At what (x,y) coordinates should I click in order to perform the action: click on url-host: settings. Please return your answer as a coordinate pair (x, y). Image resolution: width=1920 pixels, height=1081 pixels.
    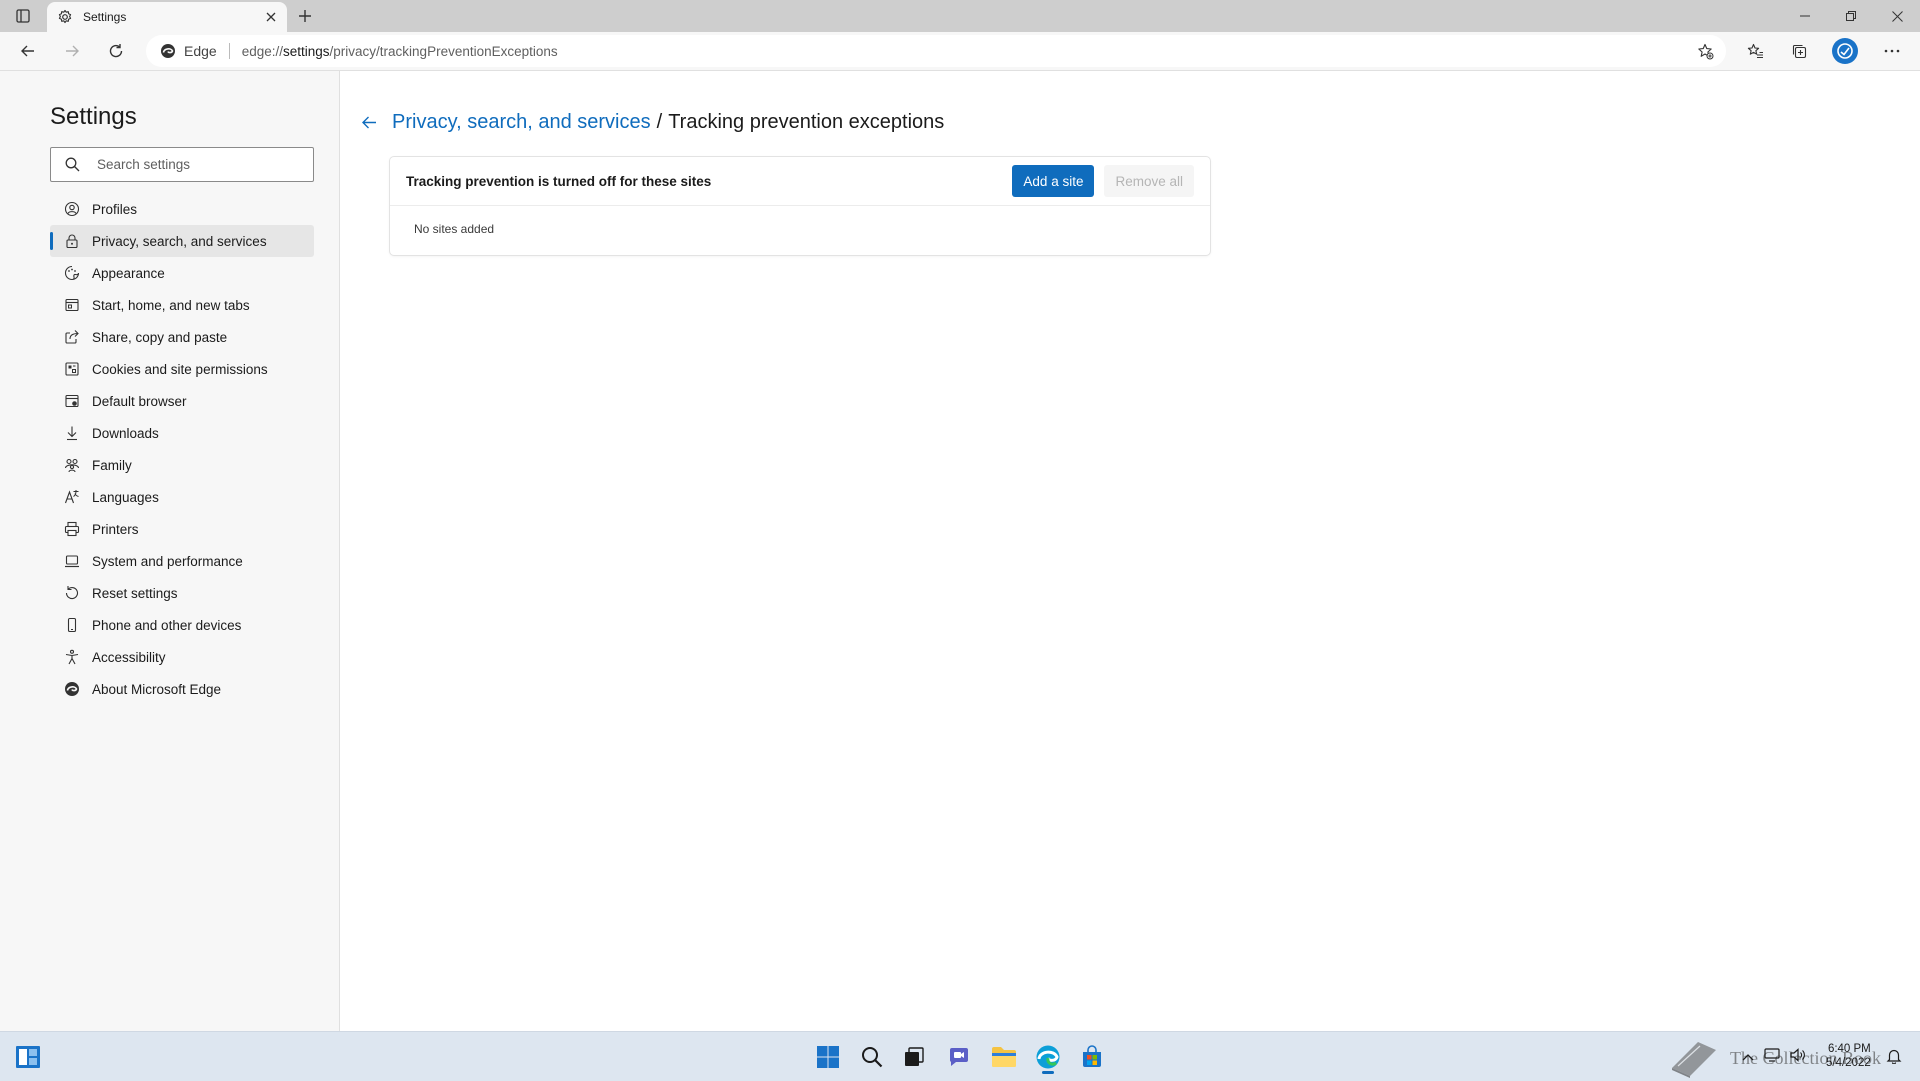
    Looking at the image, I should click on (306, 51).